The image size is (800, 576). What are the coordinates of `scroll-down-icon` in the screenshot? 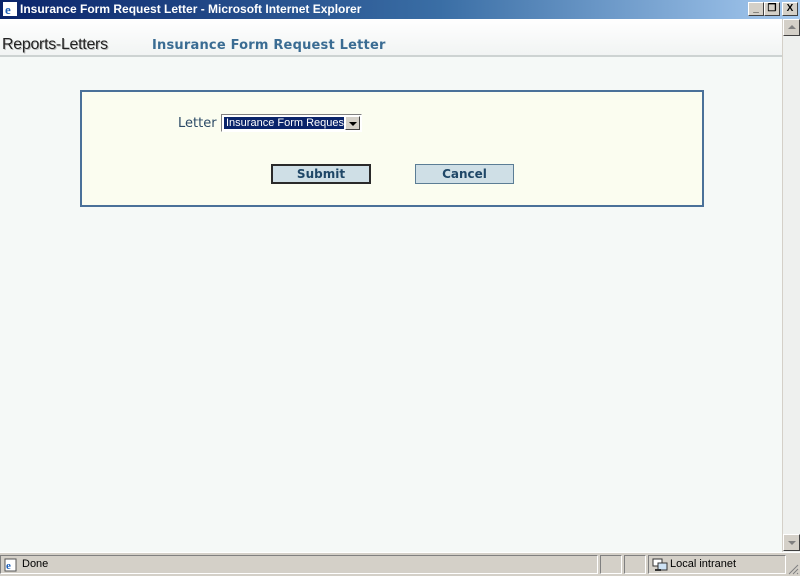 It's located at (791, 542).